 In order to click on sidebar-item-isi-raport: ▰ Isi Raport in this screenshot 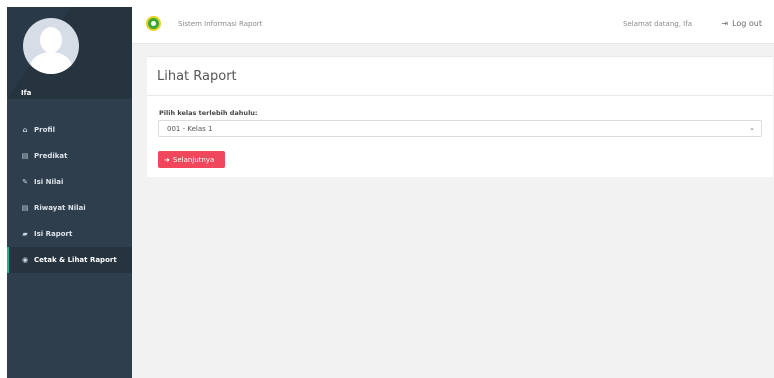, I will do `click(69, 234)`.